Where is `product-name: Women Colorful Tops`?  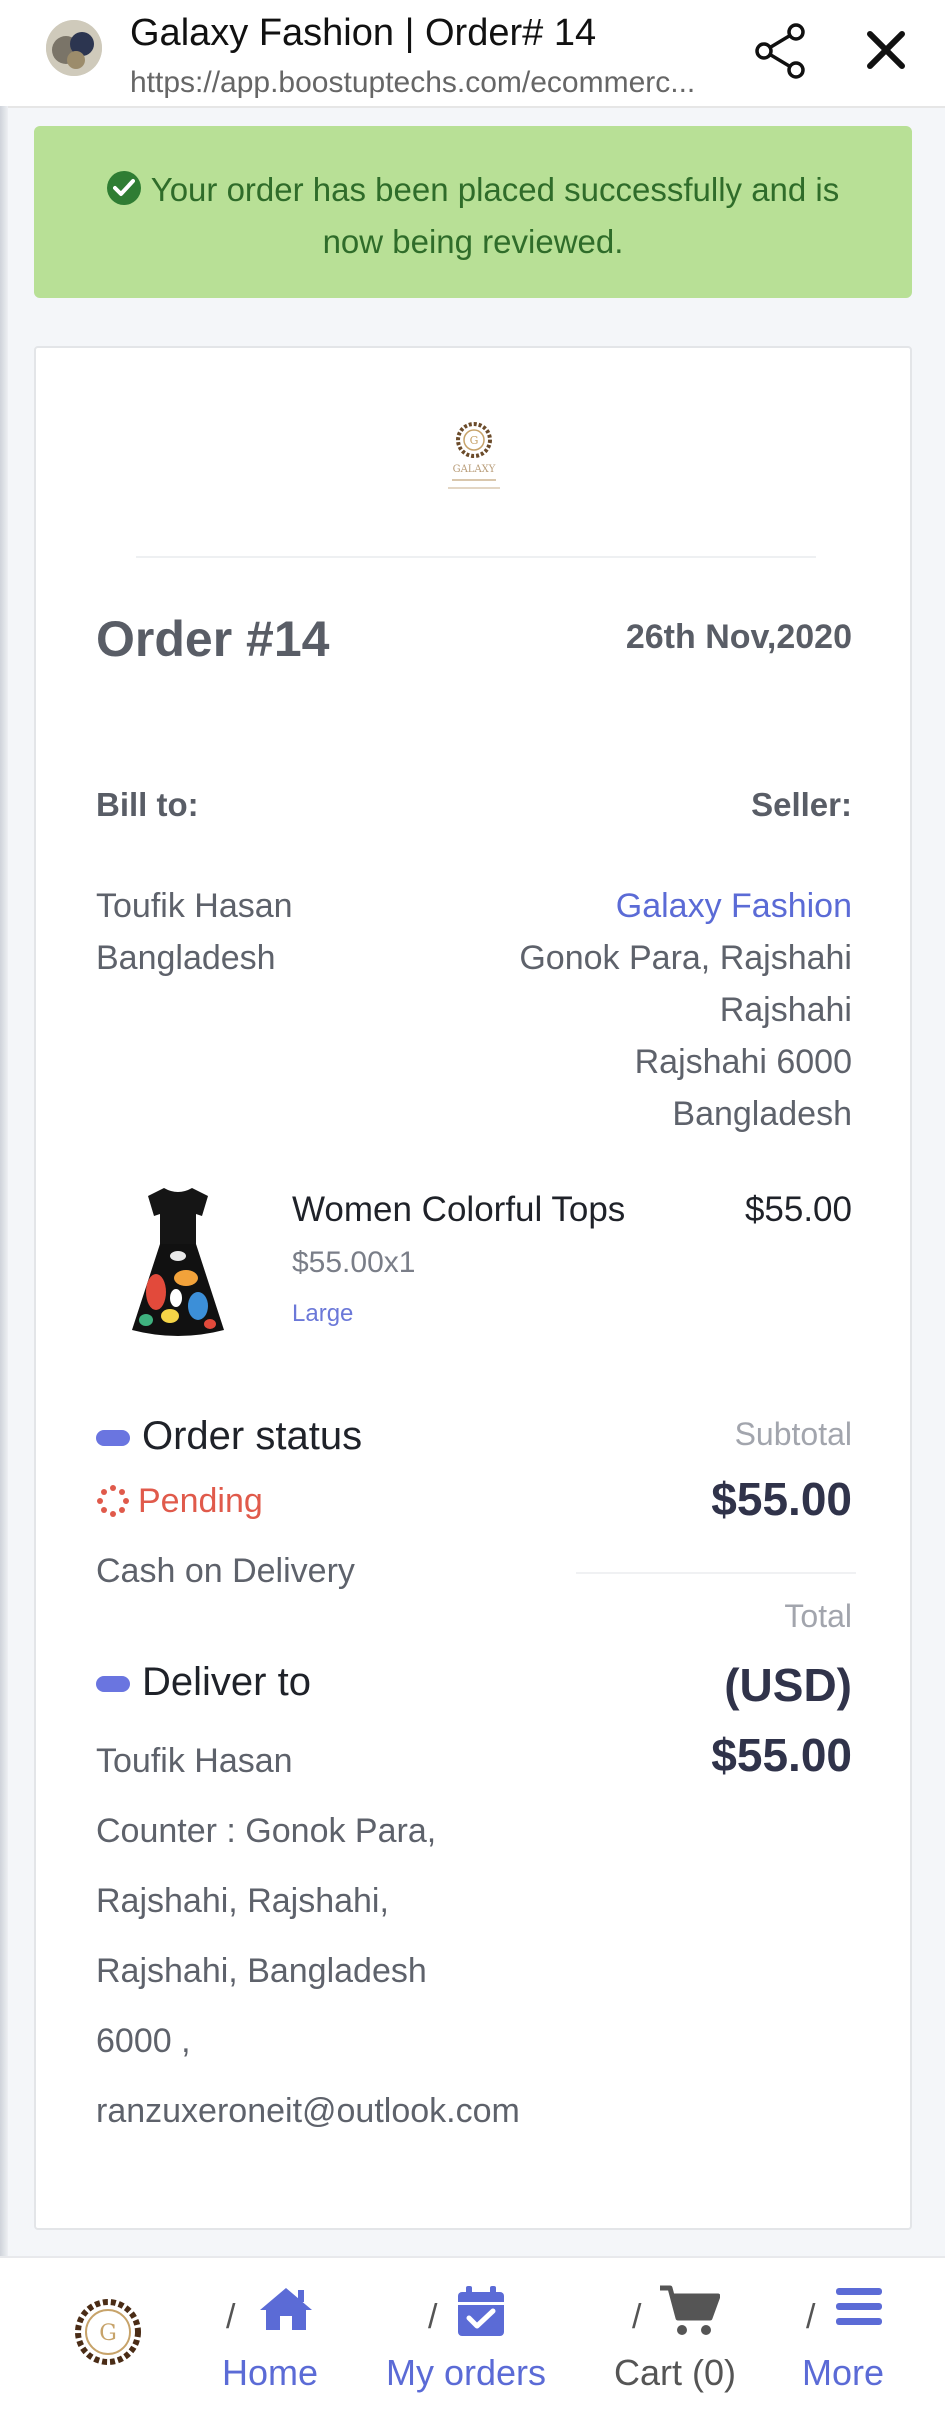 product-name: Women Colorful Tops is located at coordinates (458, 1210).